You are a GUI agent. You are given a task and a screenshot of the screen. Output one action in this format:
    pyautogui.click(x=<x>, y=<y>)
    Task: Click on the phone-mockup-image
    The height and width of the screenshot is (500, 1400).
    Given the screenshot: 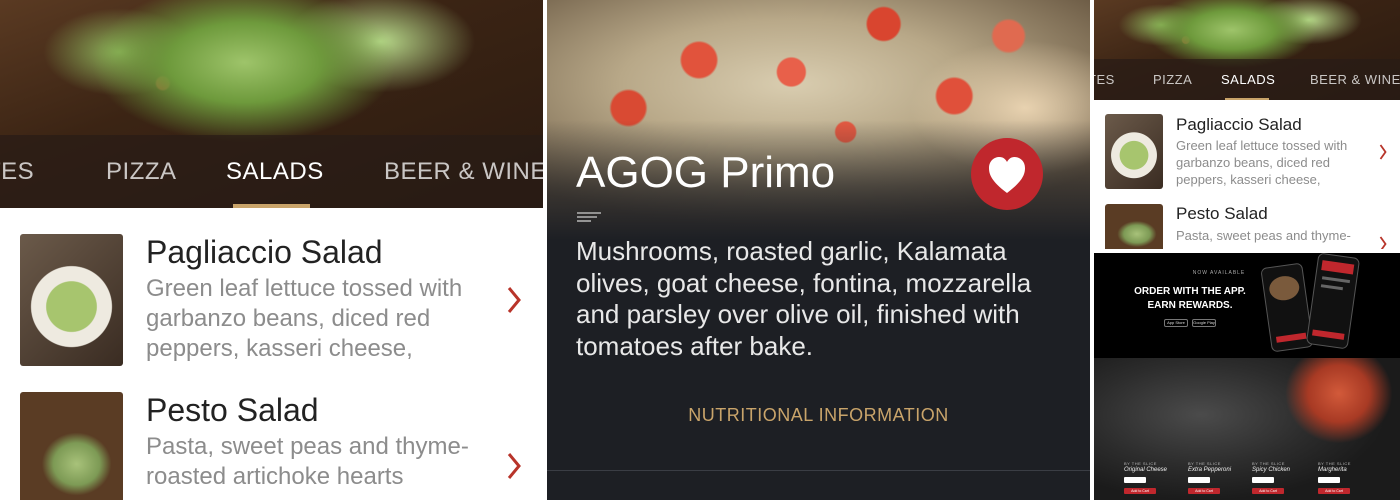 What is the action you would take?
    pyautogui.click(x=1333, y=301)
    